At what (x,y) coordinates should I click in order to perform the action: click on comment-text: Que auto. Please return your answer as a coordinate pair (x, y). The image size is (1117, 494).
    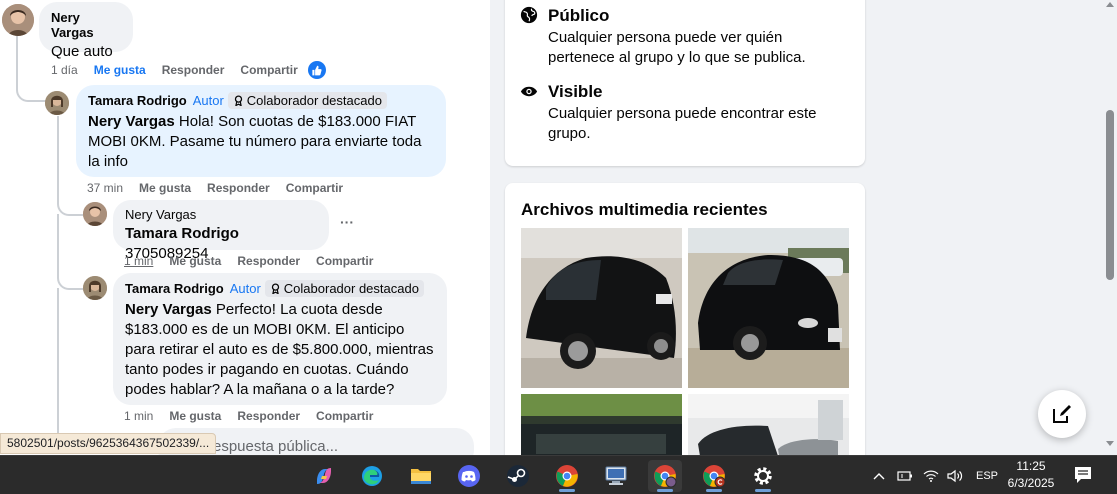
    Looking at the image, I should click on (82, 51).